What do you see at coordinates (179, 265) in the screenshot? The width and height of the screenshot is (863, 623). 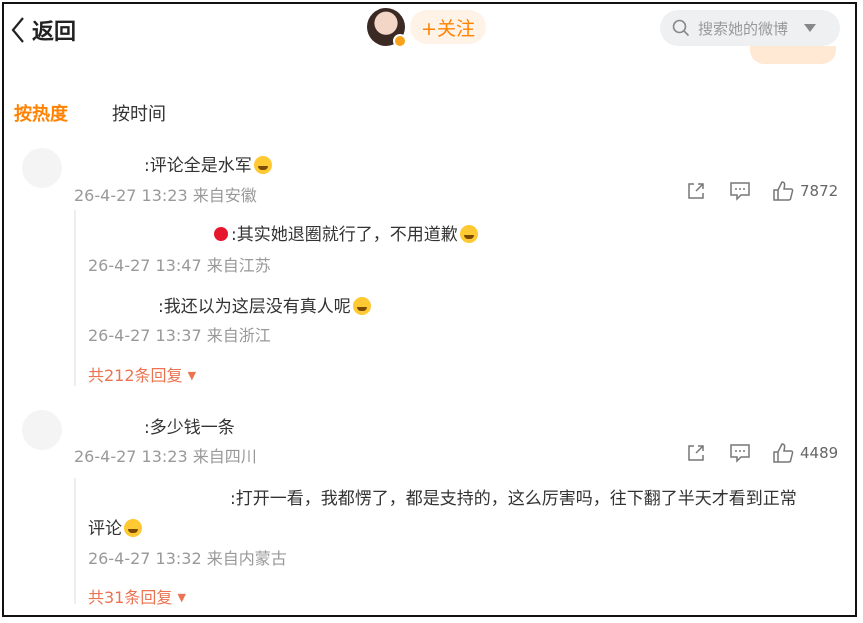 I see `reply-meta: 26-4-27 13:47 来自江苏` at bounding box center [179, 265].